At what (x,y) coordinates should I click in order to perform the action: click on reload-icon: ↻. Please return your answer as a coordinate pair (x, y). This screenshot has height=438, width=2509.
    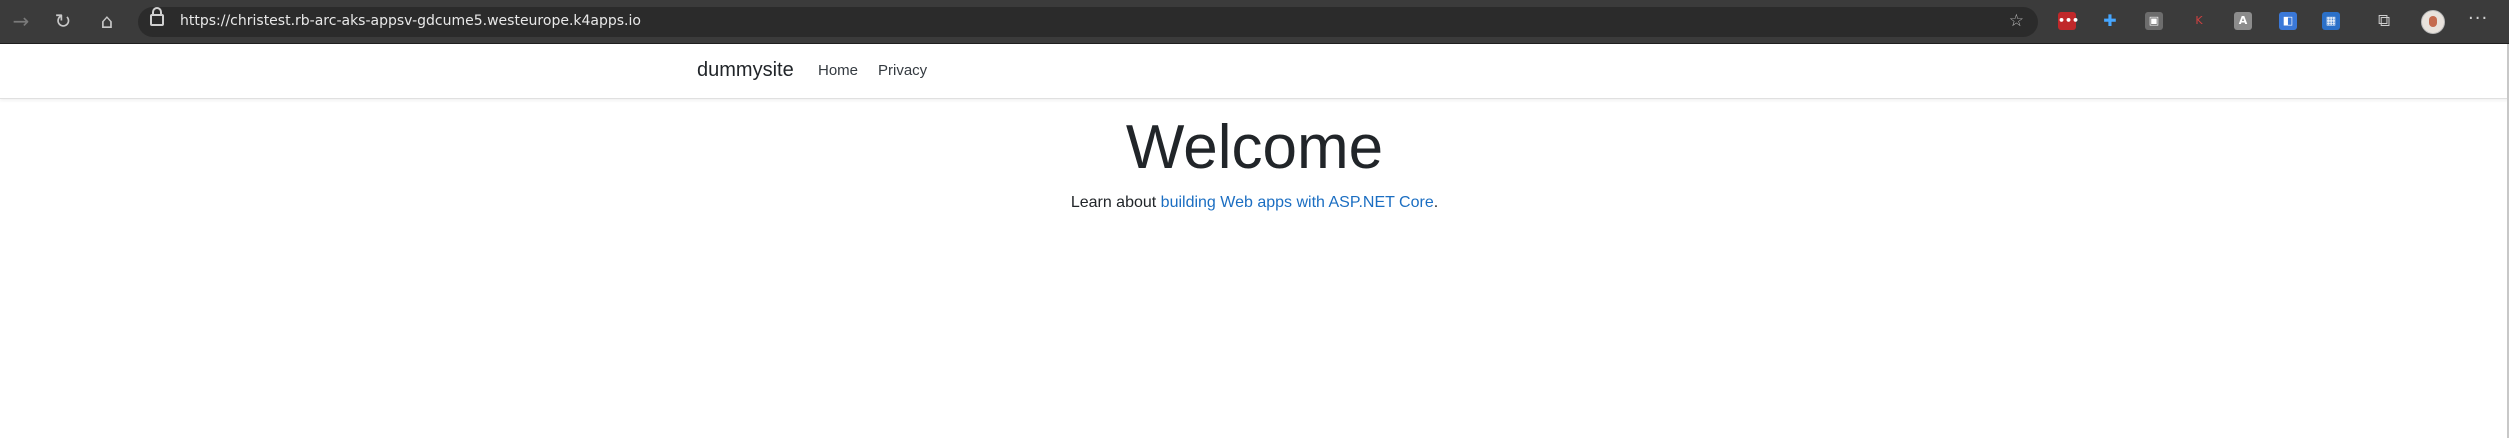
    Looking at the image, I should click on (63, 21).